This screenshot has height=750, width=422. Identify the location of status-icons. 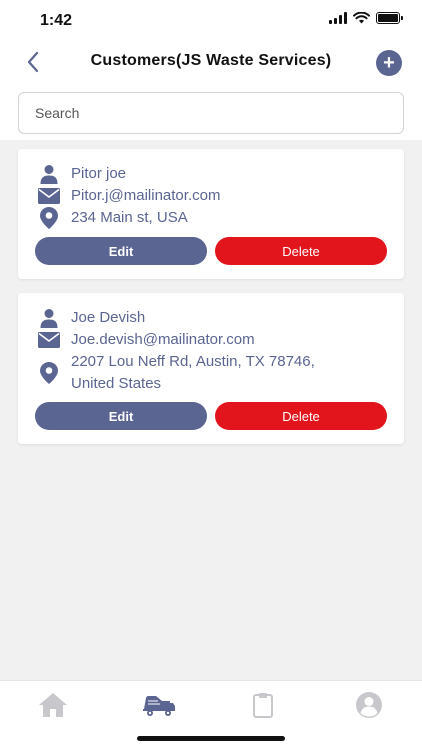
(366, 18).